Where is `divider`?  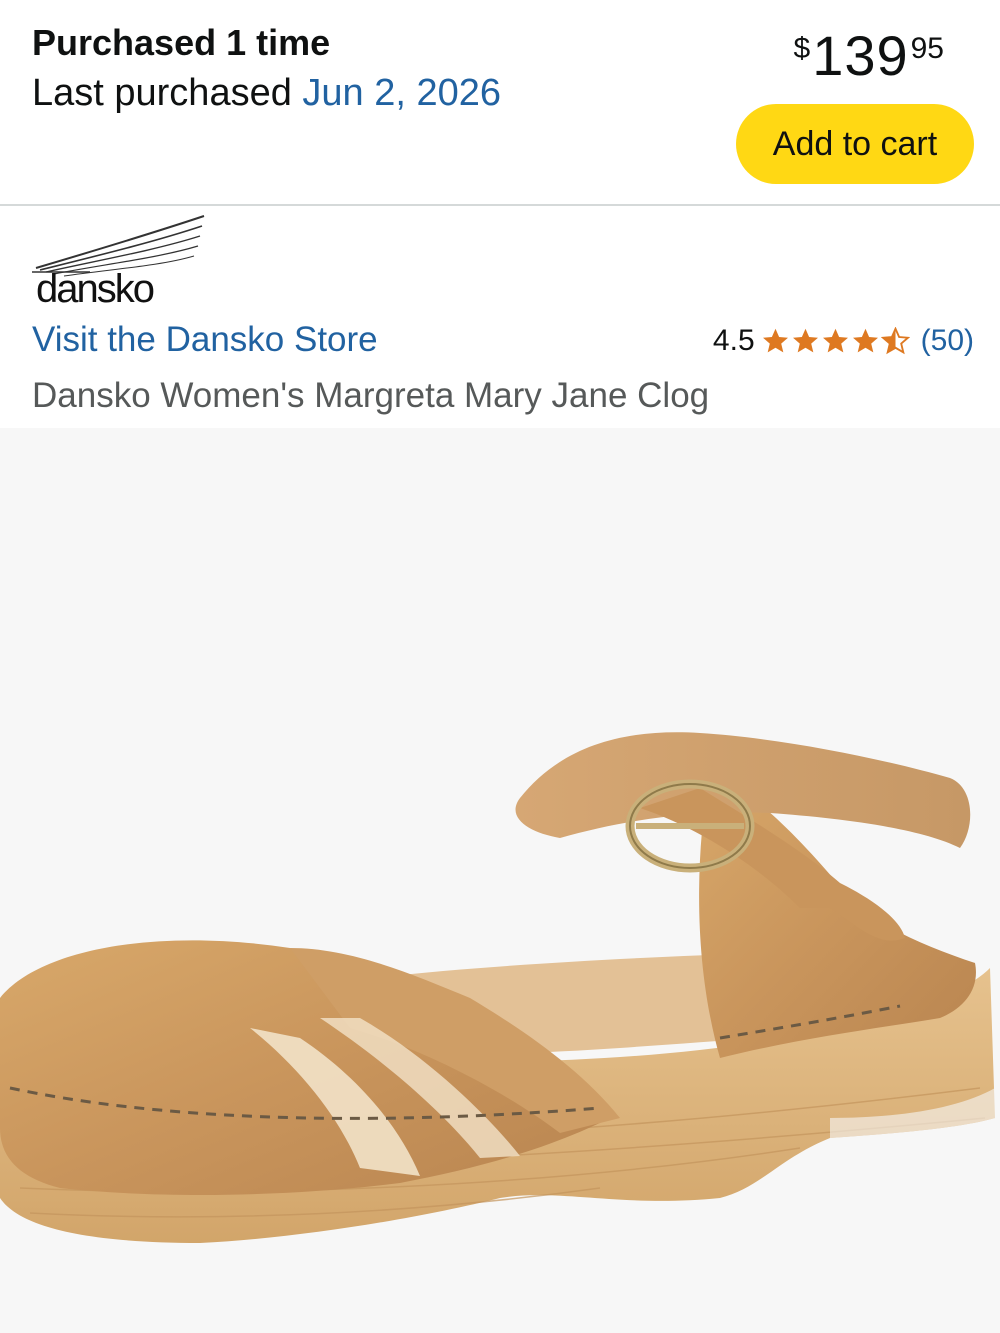 divider is located at coordinates (500, 205).